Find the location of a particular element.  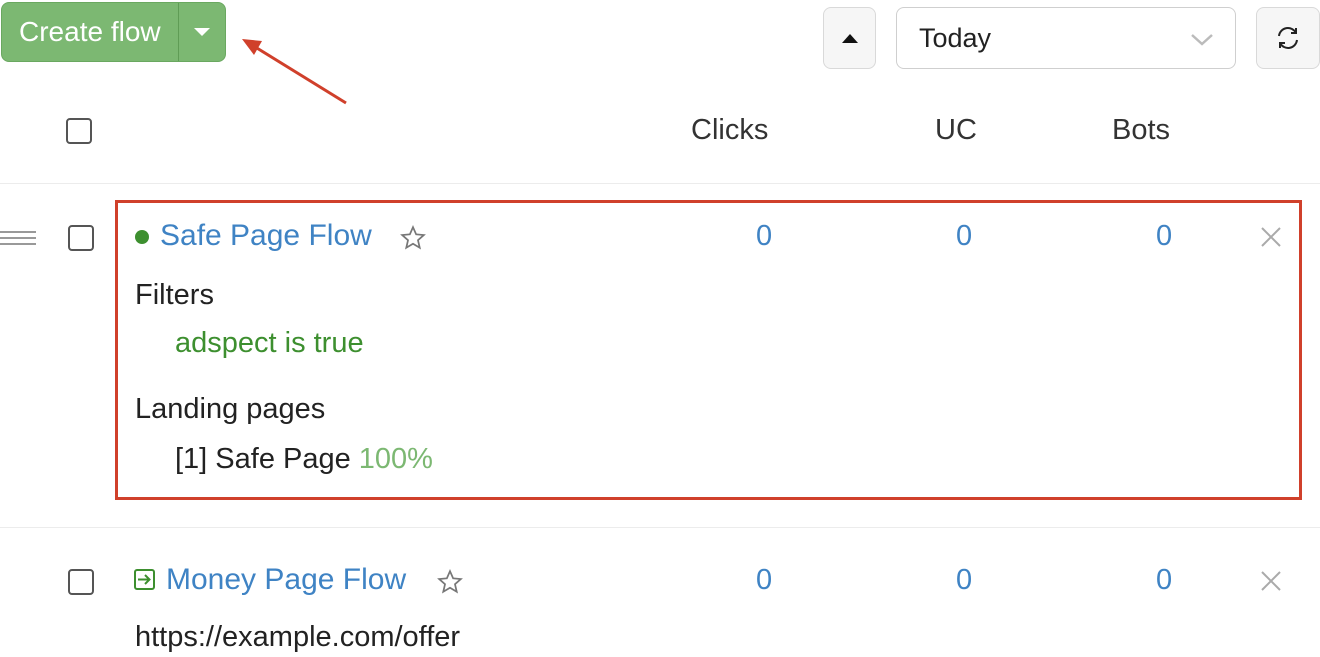

period-select-value: Today is located at coordinates (955, 37).